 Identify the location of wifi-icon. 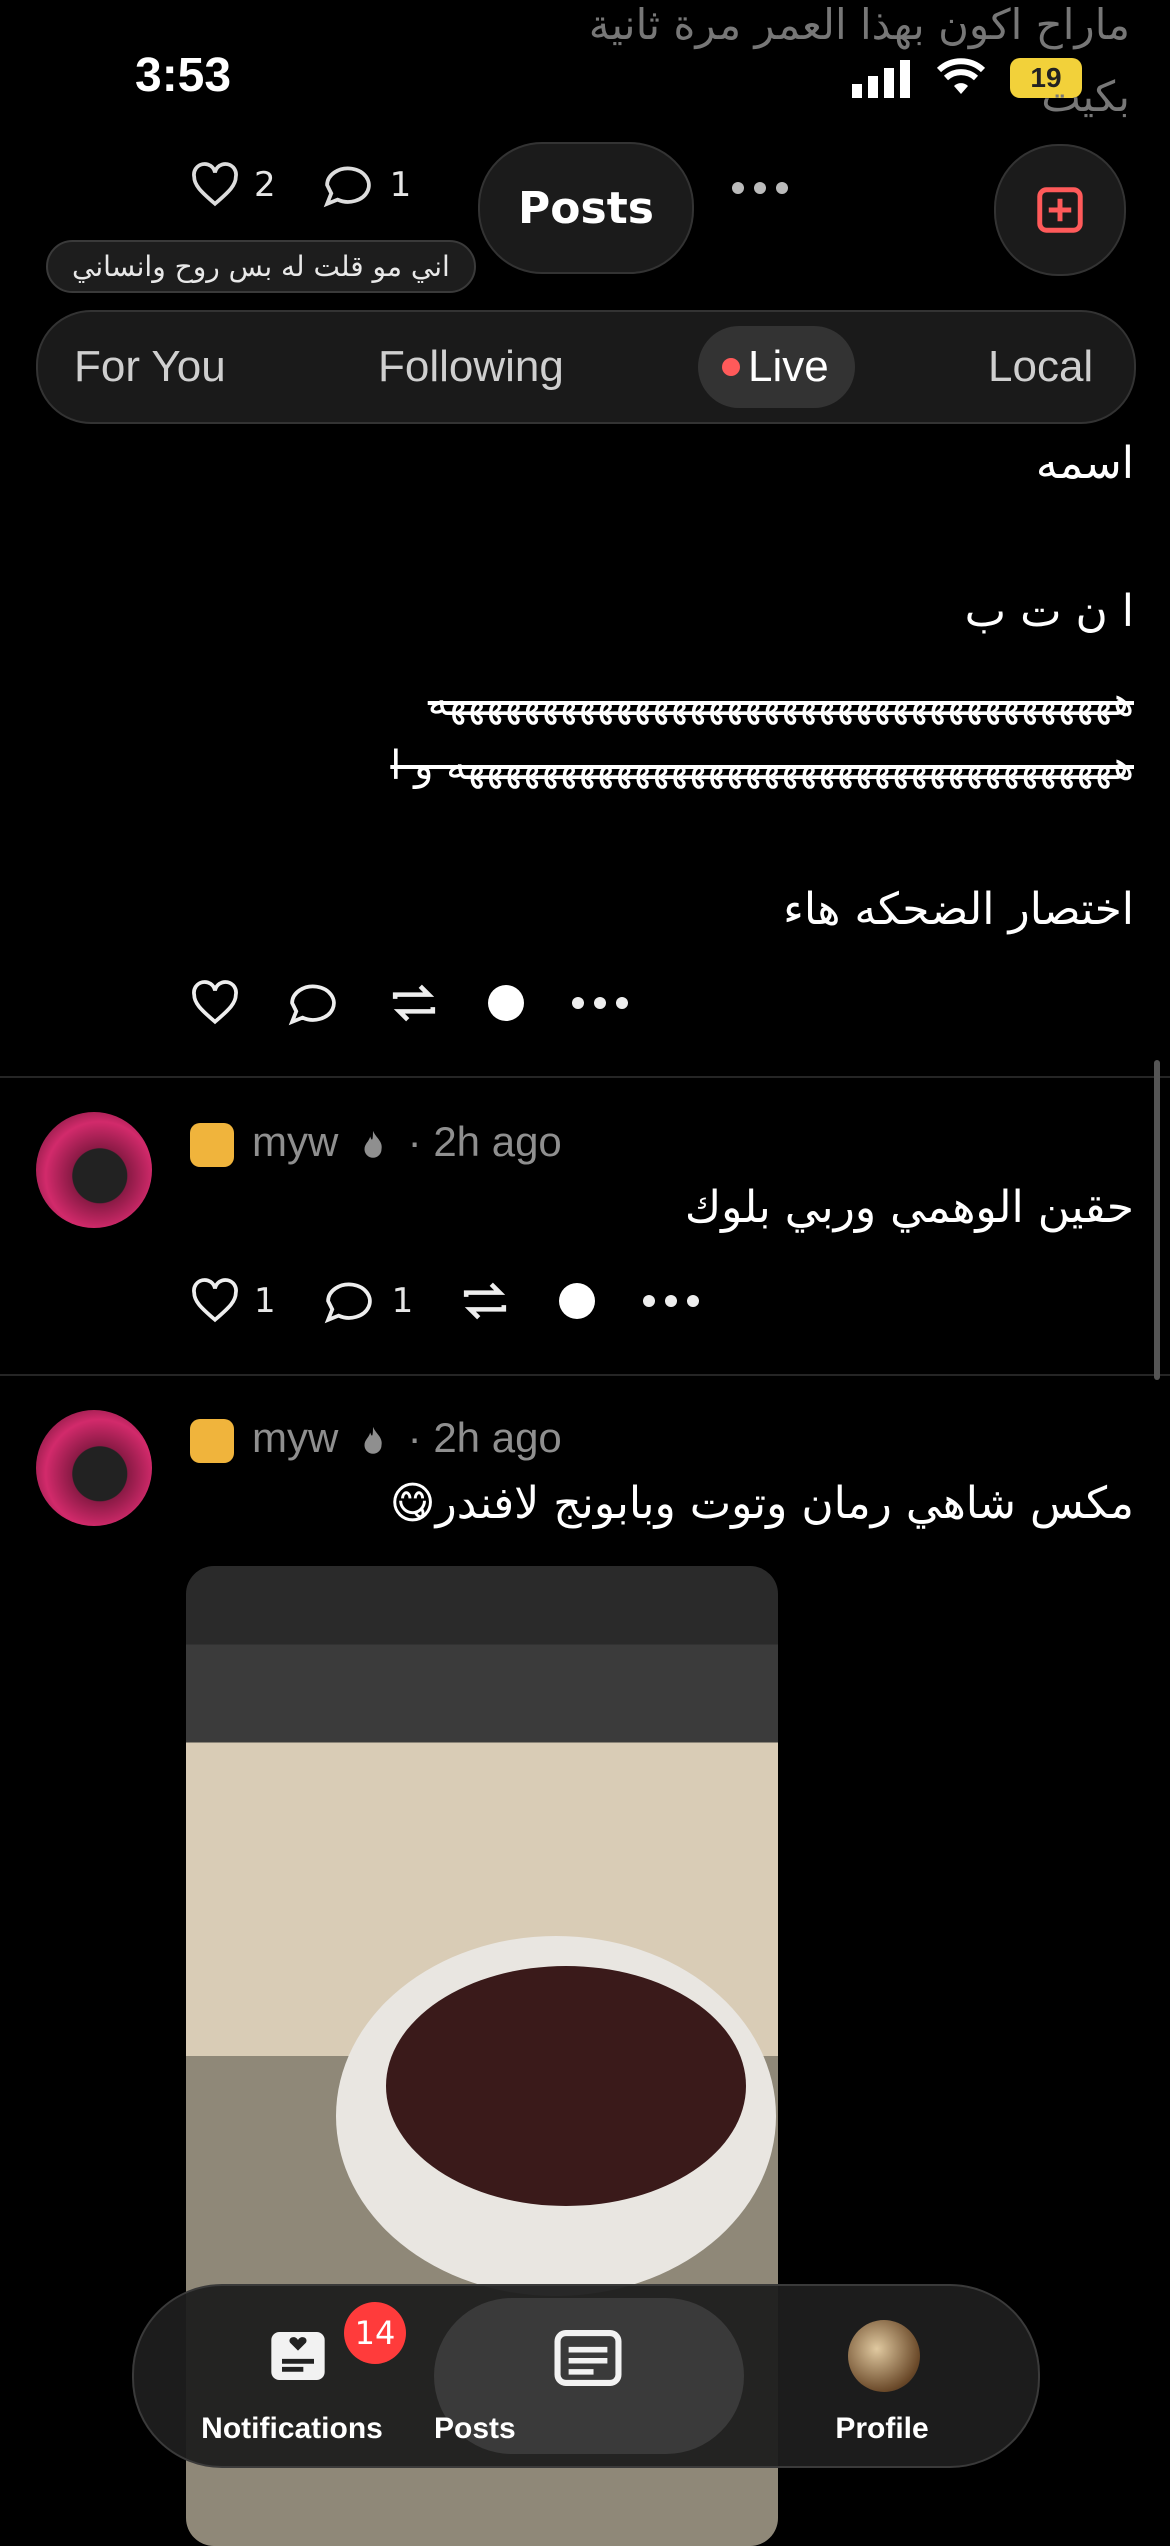
(961, 80).